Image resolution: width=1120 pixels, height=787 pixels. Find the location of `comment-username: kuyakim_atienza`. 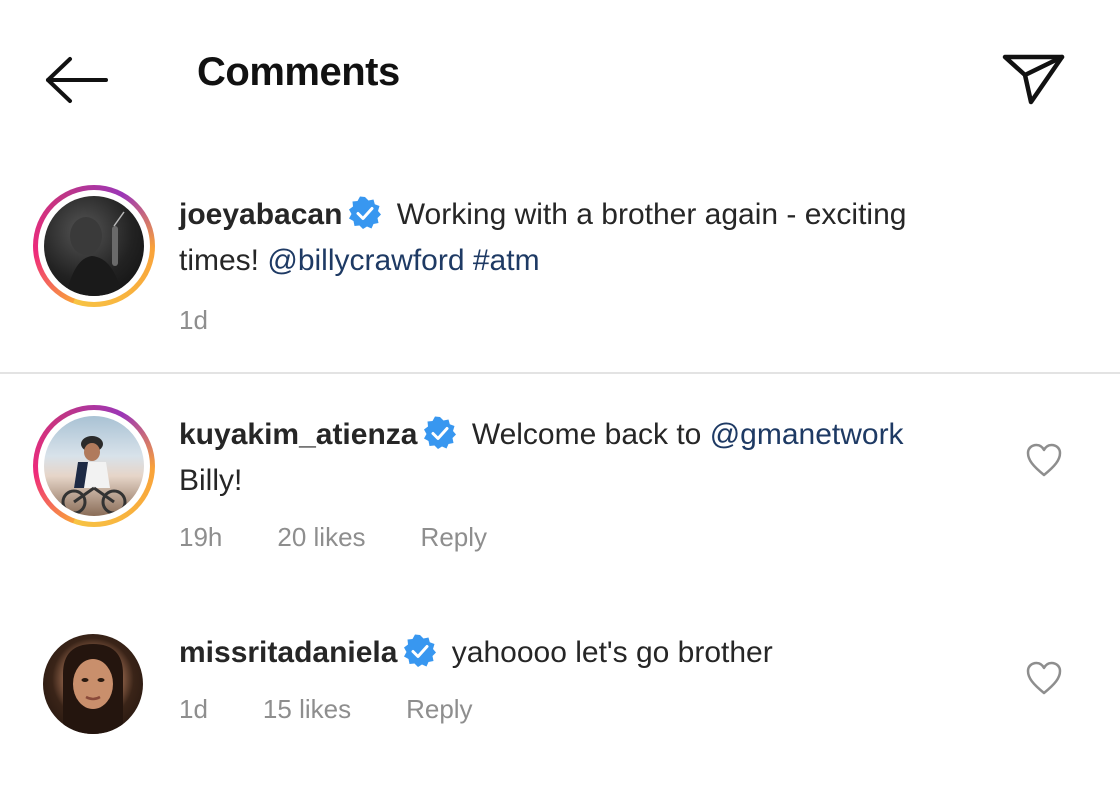

comment-username: kuyakim_atienza is located at coordinates (298, 434).